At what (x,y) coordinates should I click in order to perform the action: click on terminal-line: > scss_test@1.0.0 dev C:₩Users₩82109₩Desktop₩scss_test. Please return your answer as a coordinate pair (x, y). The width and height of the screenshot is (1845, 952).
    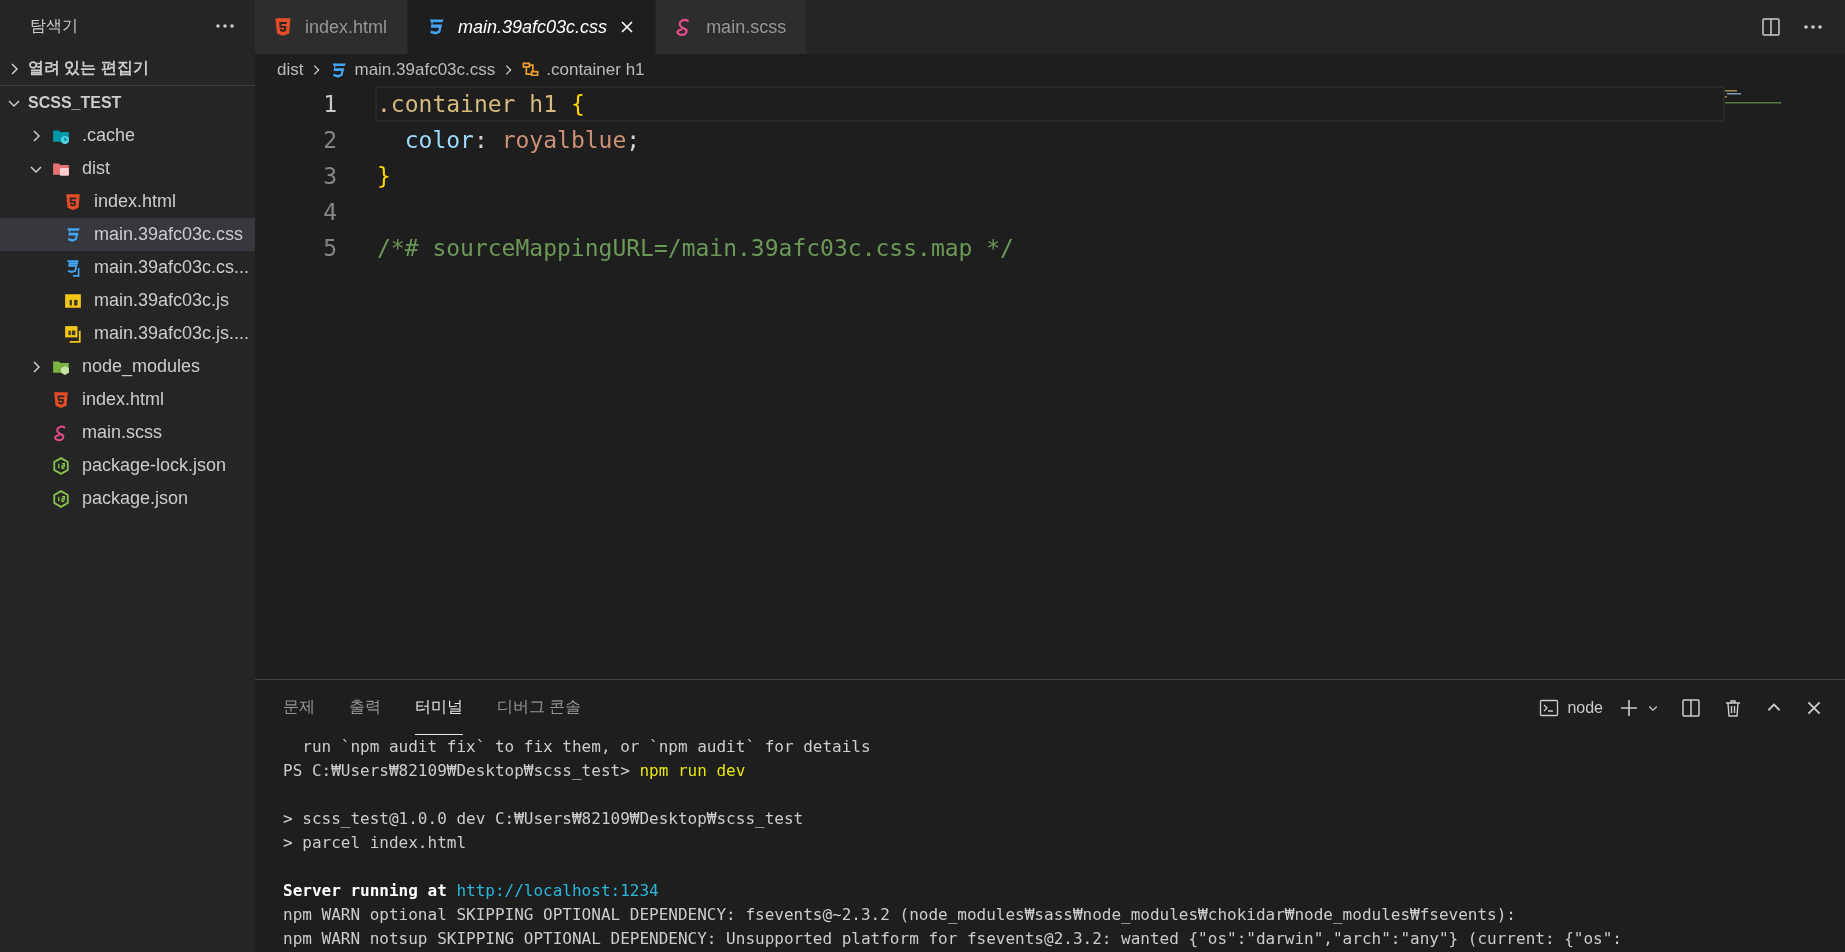
    Looking at the image, I should click on (543, 818).